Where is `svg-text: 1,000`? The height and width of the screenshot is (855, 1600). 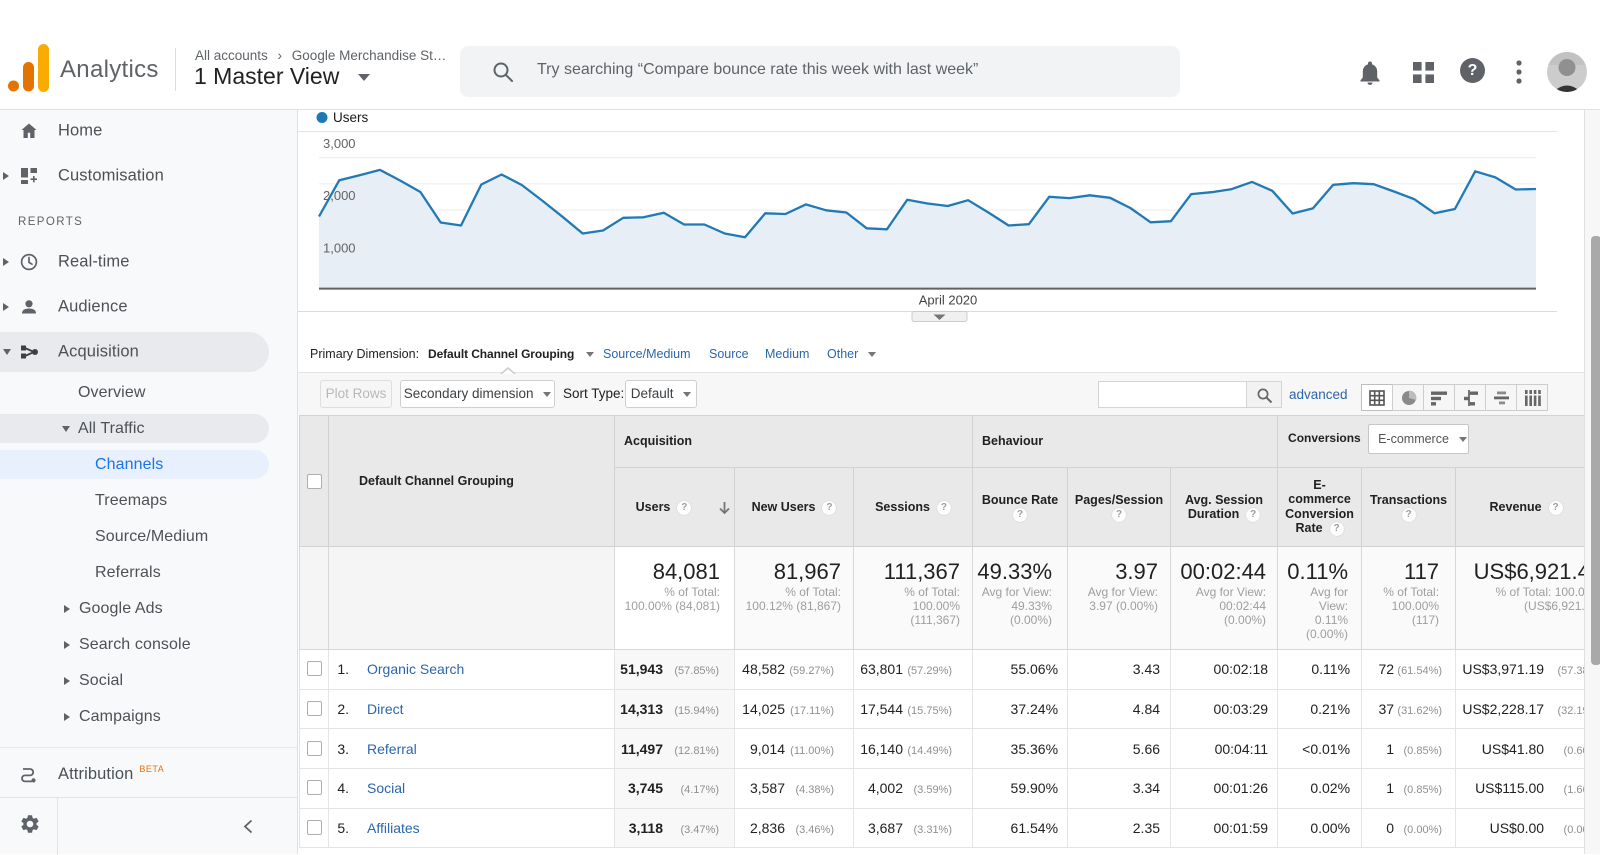
svg-text: 1,000 is located at coordinates (339, 248).